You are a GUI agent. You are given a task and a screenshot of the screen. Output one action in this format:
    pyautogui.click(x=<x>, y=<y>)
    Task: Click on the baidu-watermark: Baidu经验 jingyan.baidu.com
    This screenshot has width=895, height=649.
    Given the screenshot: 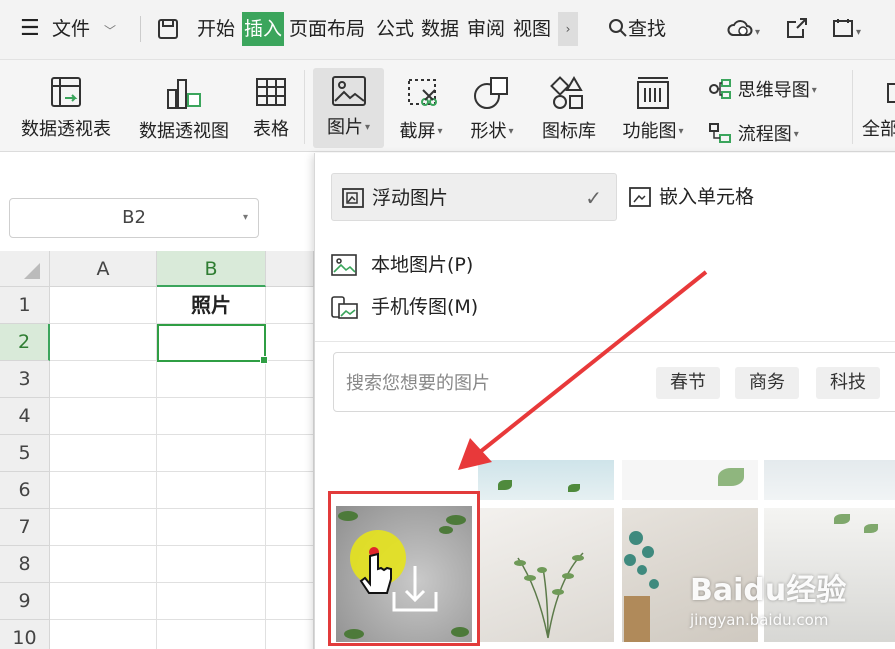 What is the action you would take?
    pyautogui.click(x=768, y=597)
    